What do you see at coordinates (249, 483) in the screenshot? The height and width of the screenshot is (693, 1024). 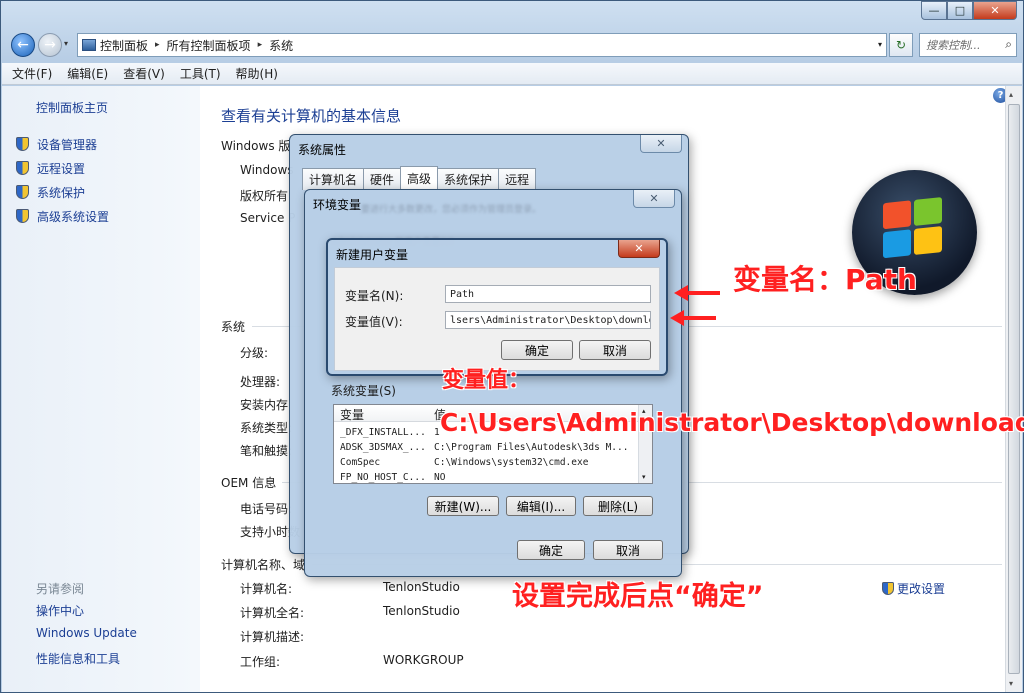 I see `oem-section-title: OEM 信息` at bounding box center [249, 483].